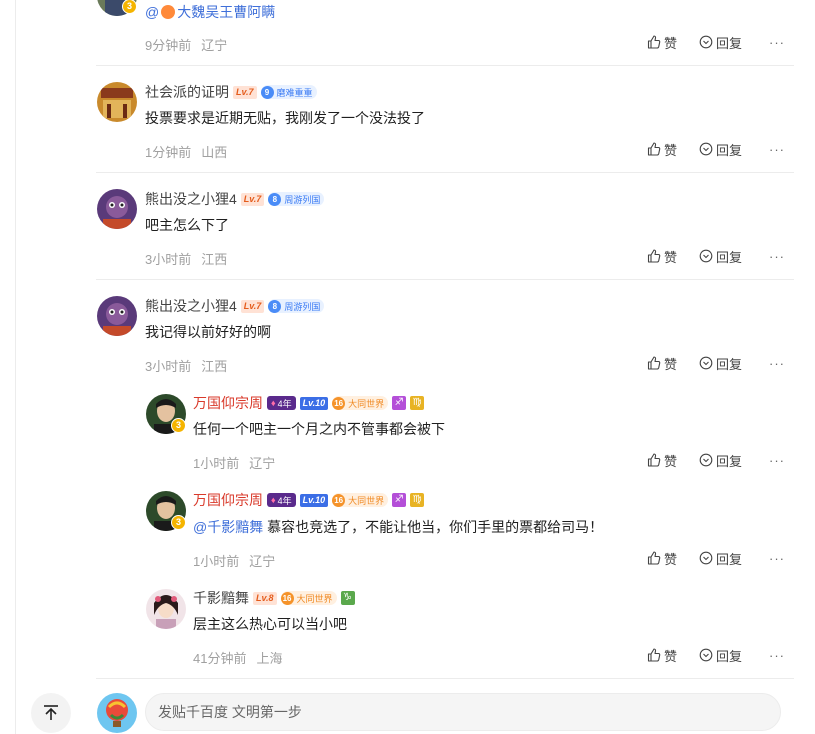  I want to click on comment-text: @ 大魏吴王曹阿瞒, so click(210, 12).